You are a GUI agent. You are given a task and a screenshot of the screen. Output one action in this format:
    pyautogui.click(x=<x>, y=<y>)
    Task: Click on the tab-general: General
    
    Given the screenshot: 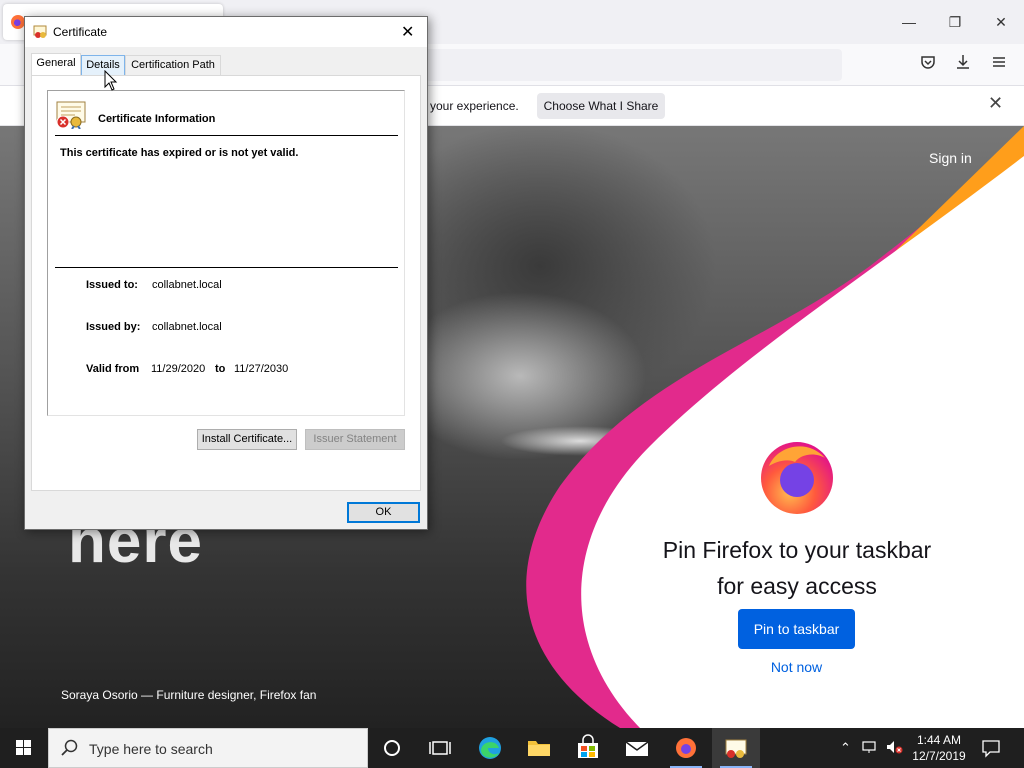 What is the action you would take?
    pyautogui.click(x=56, y=64)
    